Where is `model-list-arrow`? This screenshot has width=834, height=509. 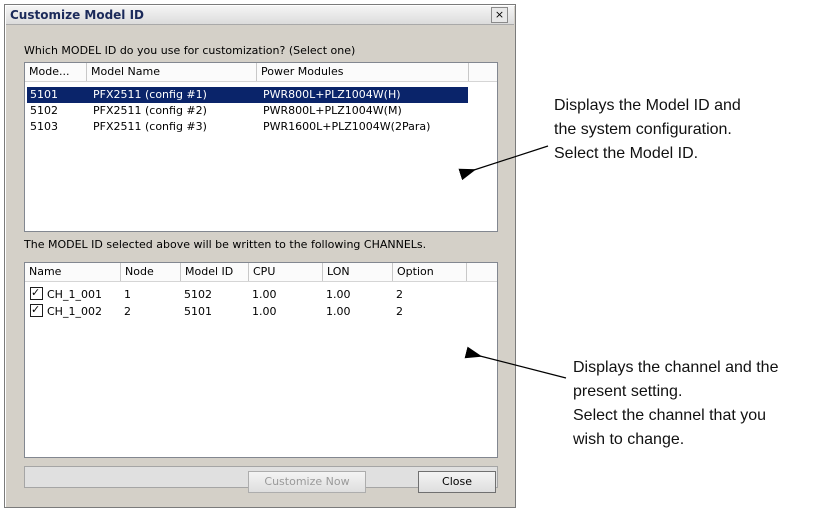
model-list-arrow is located at coordinates (503, 163).